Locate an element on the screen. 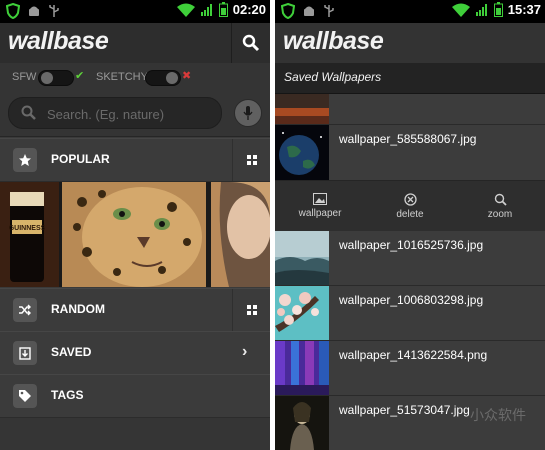  saved-wallpapers-header: Saved Wallpapers is located at coordinates (410, 78).